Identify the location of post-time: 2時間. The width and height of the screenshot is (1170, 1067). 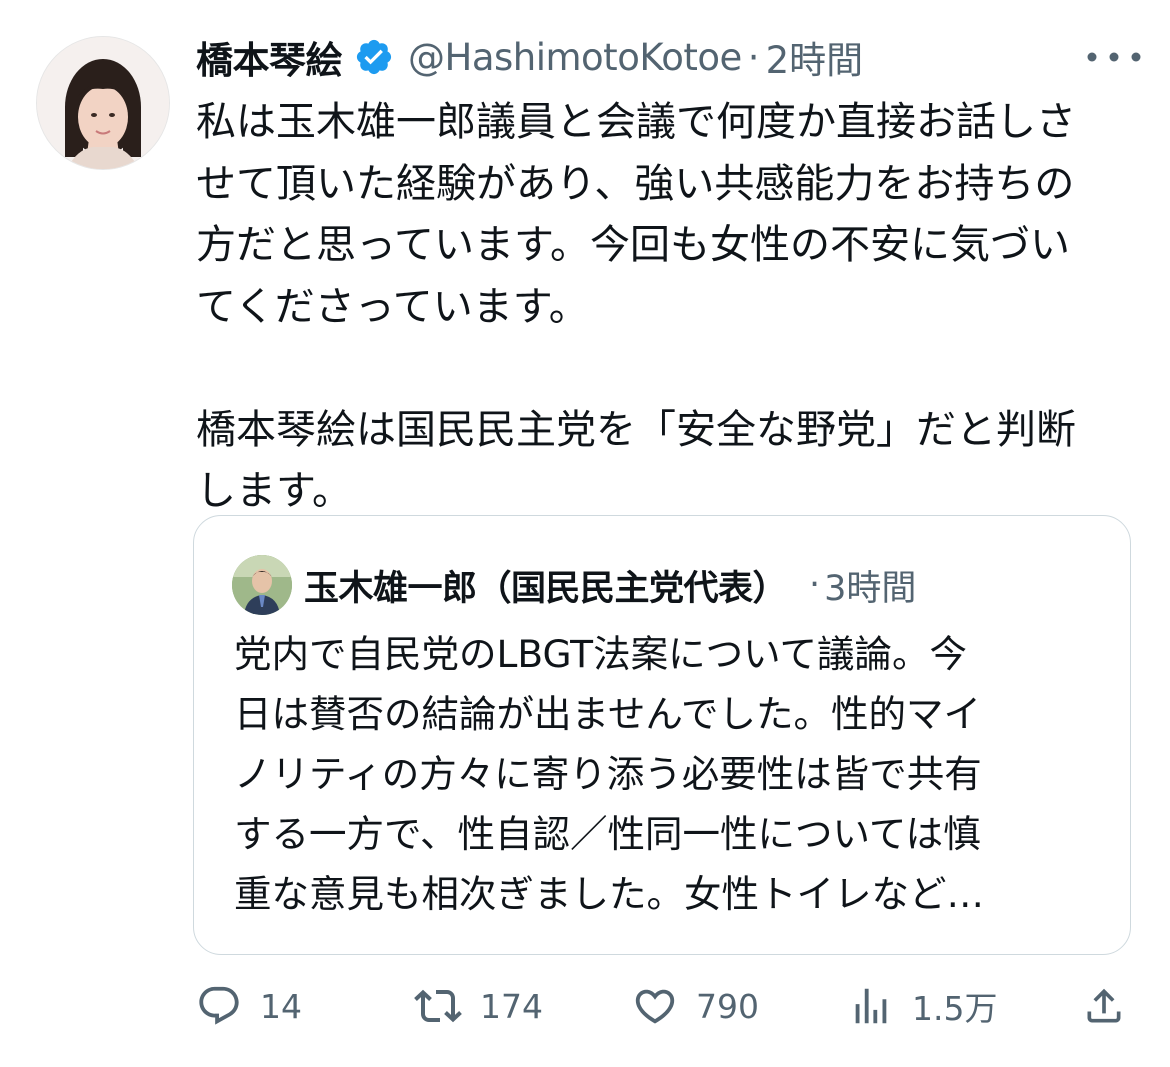
(815, 57).